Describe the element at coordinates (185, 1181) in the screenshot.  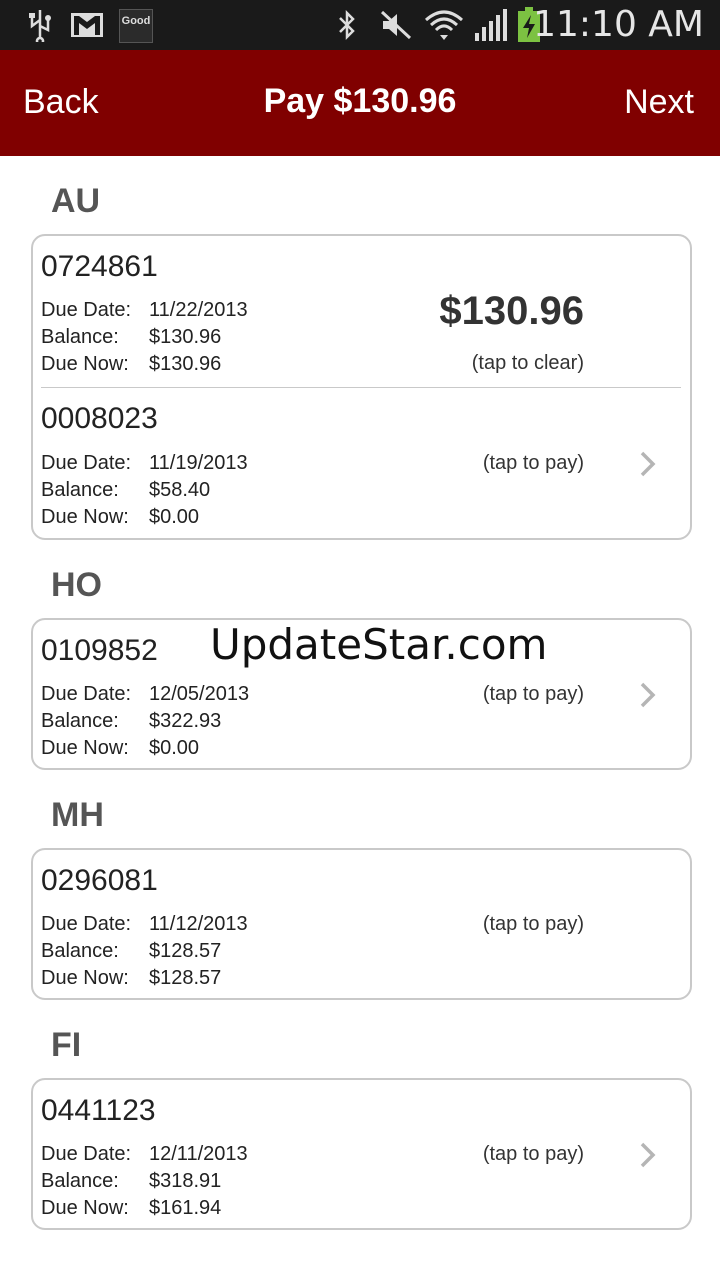
I see `balance-value: $318.91` at that location.